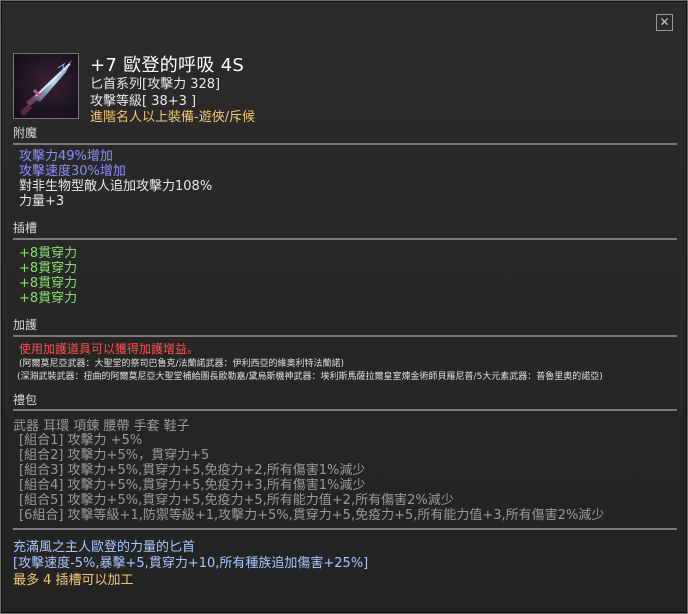 The height and width of the screenshot is (614, 688). I want to click on slot-section-label: 插槽, so click(25, 228).